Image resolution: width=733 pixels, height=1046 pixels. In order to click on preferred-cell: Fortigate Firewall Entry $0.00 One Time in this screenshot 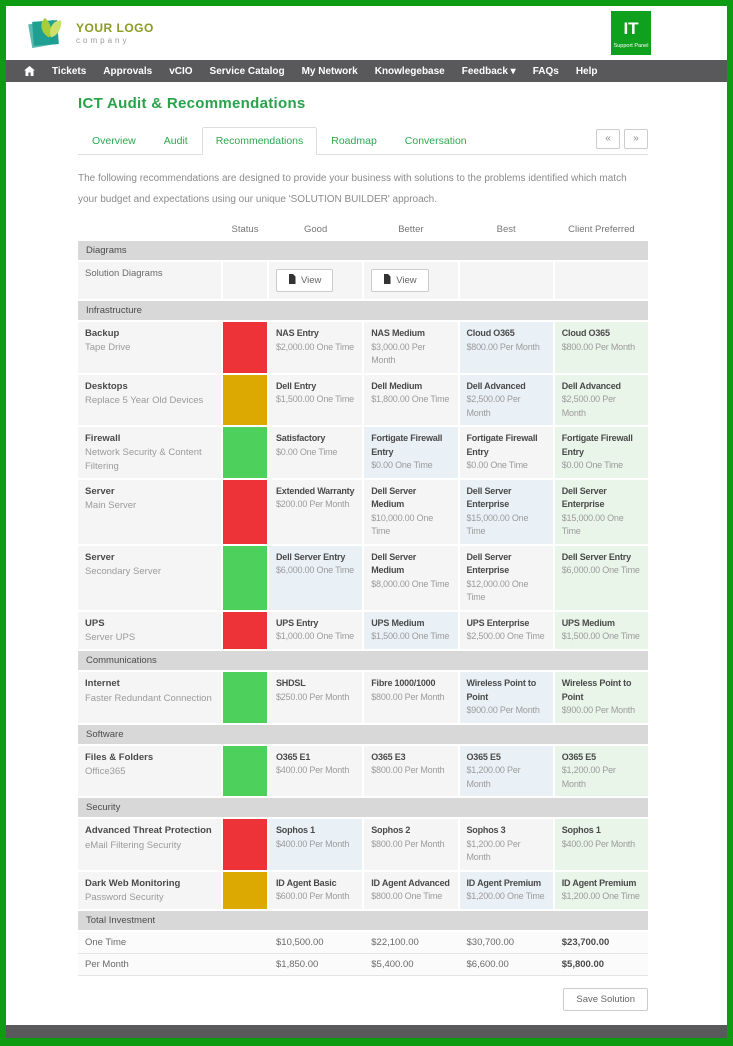, I will do `click(601, 452)`.